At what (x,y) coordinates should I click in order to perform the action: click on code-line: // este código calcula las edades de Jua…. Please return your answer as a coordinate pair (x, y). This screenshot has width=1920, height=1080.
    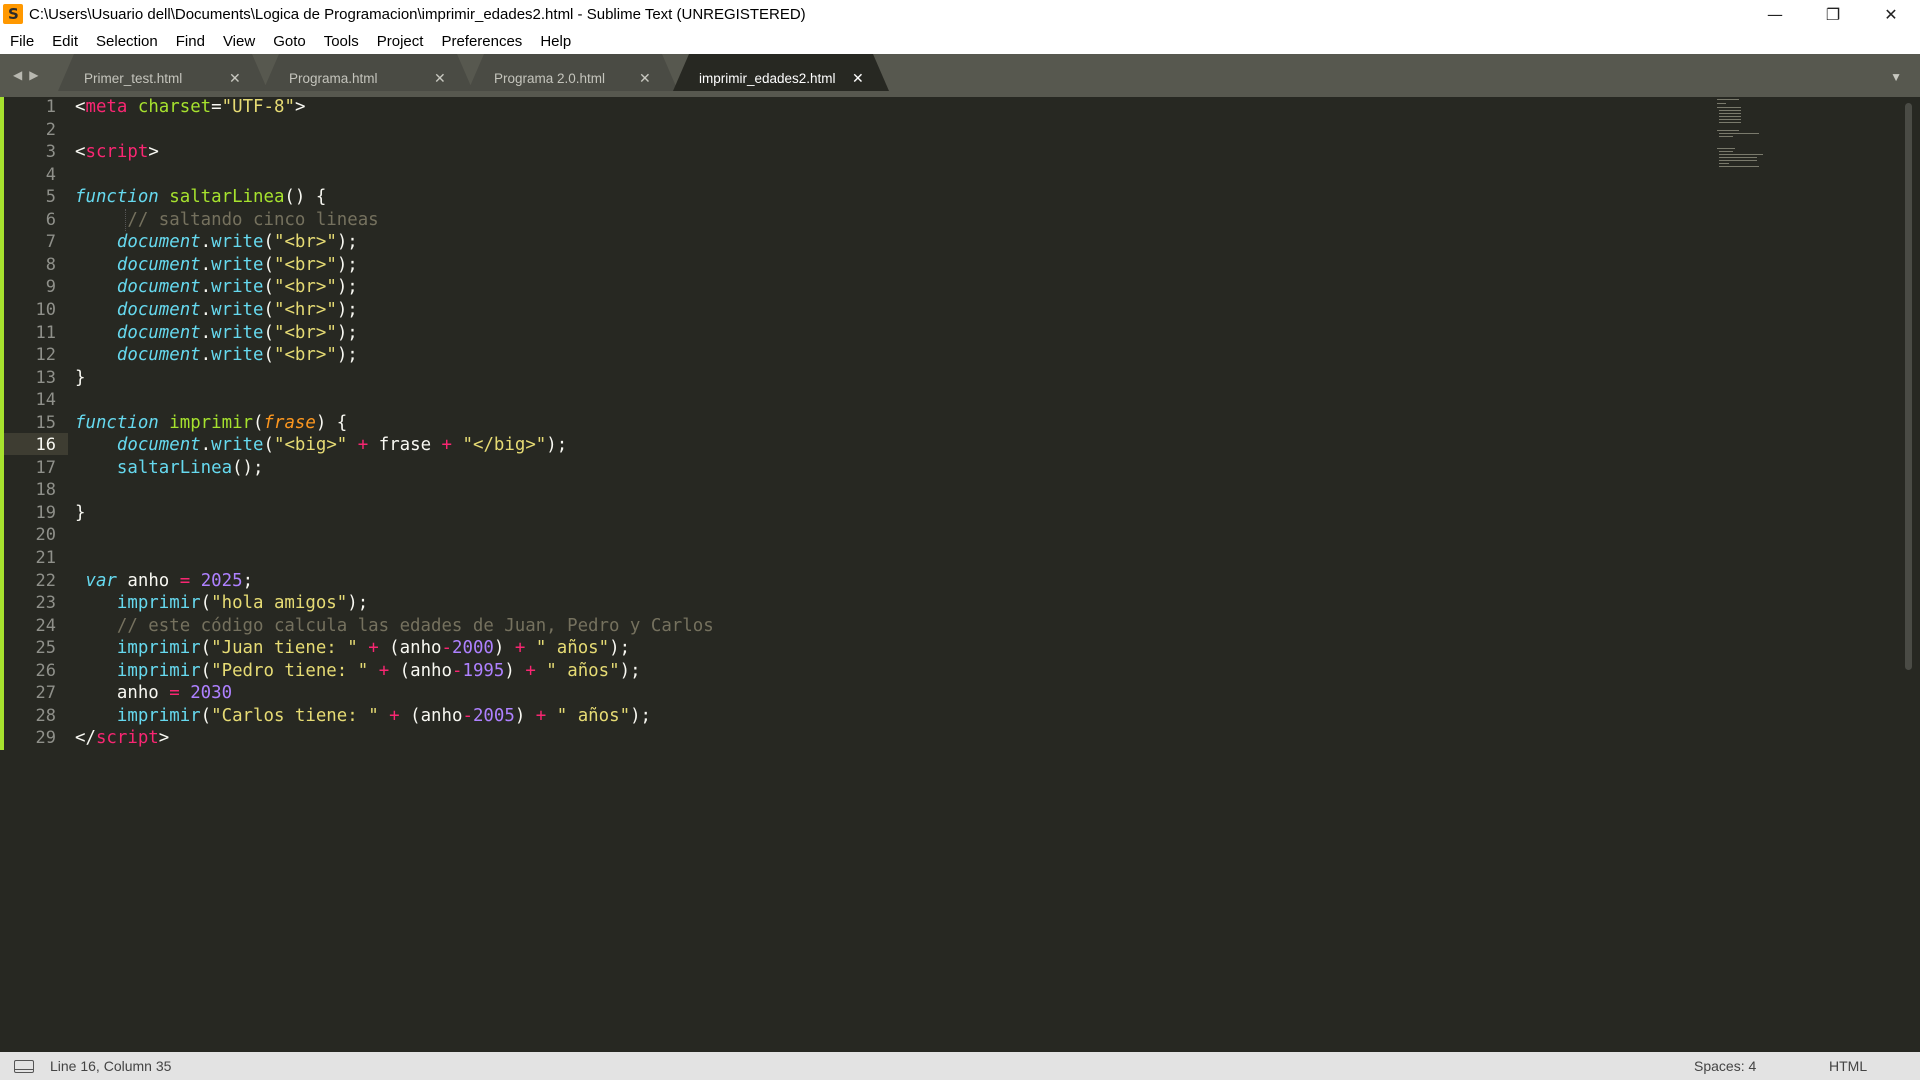
    Looking at the image, I should click on (394, 626).